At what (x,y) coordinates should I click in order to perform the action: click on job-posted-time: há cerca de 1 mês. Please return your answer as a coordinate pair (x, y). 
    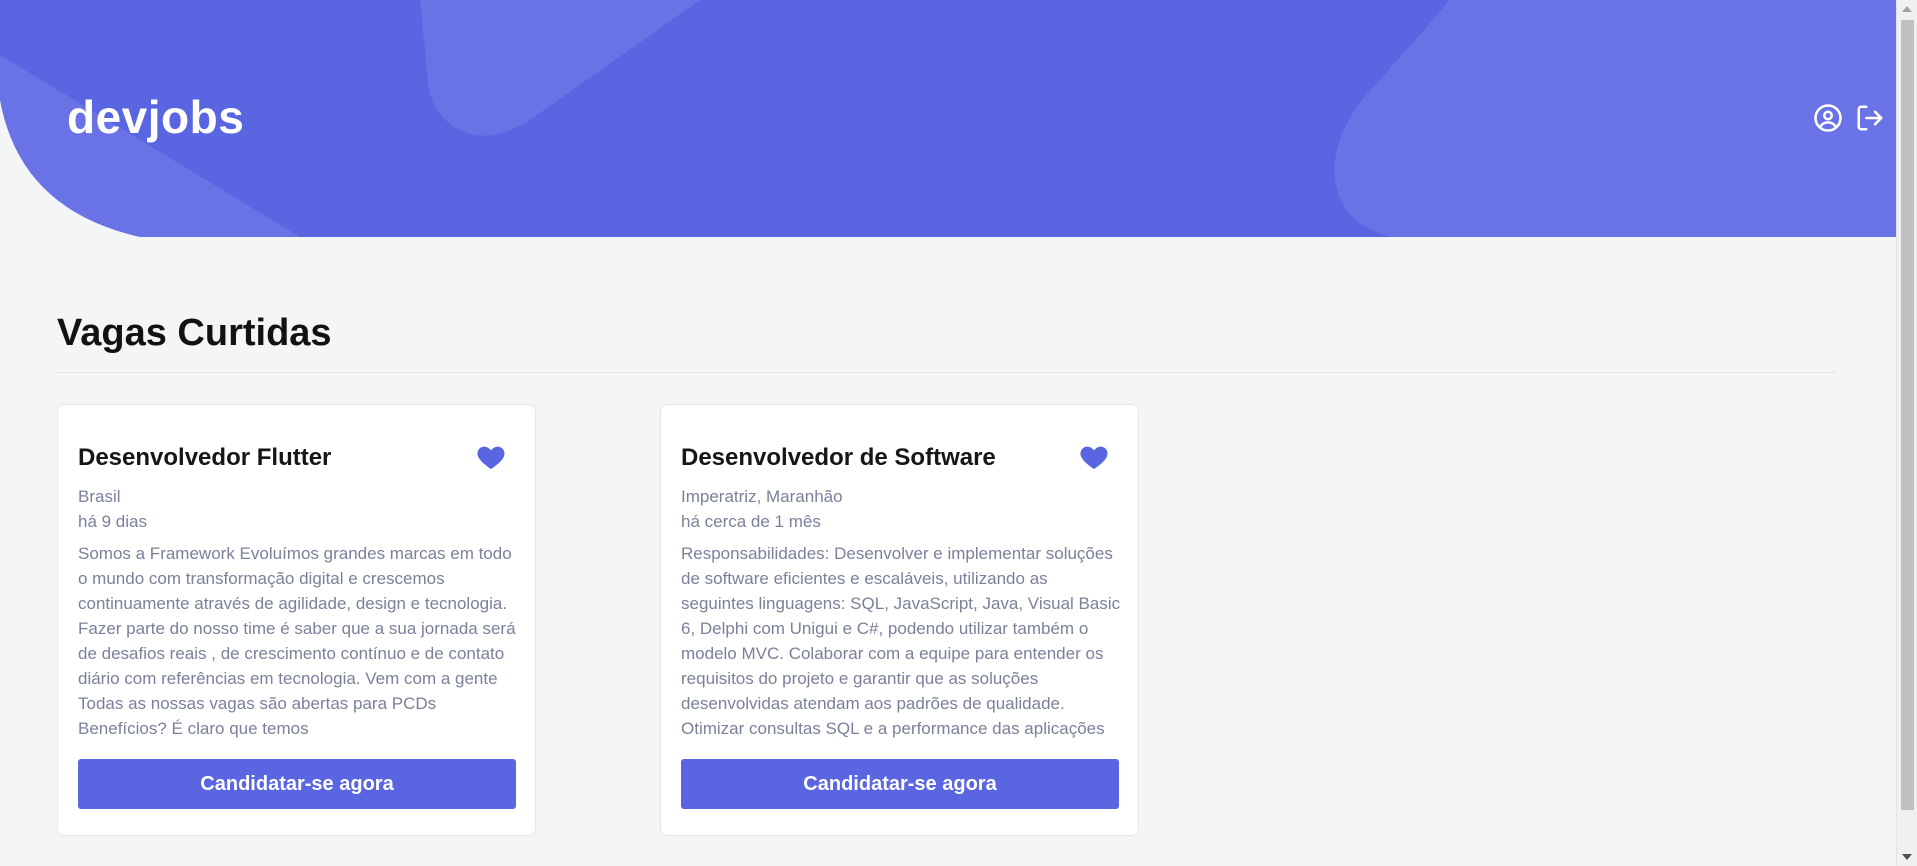
    Looking at the image, I should click on (751, 521).